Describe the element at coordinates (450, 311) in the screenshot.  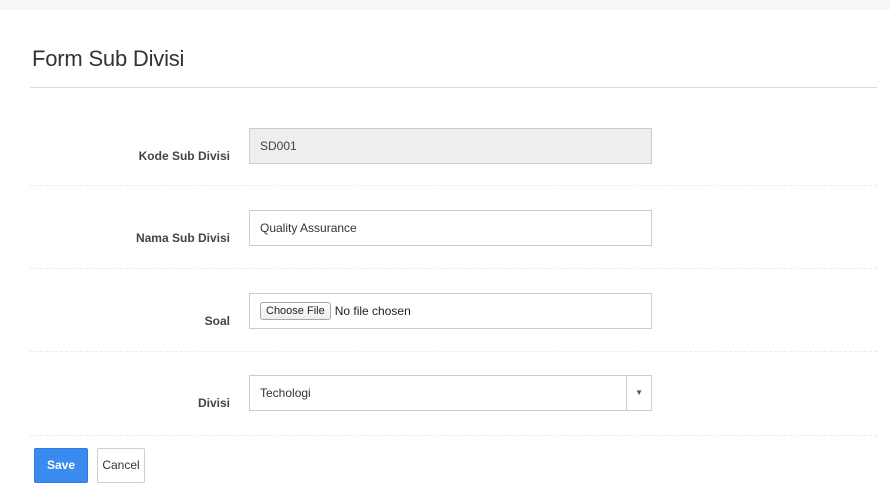
I see `soal-file-input: Choose File No file chosen` at that location.